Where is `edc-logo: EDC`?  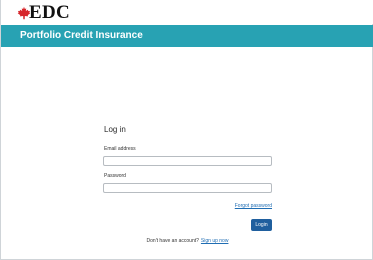
edc-logo: EDC is located at coordinates (44, 12).